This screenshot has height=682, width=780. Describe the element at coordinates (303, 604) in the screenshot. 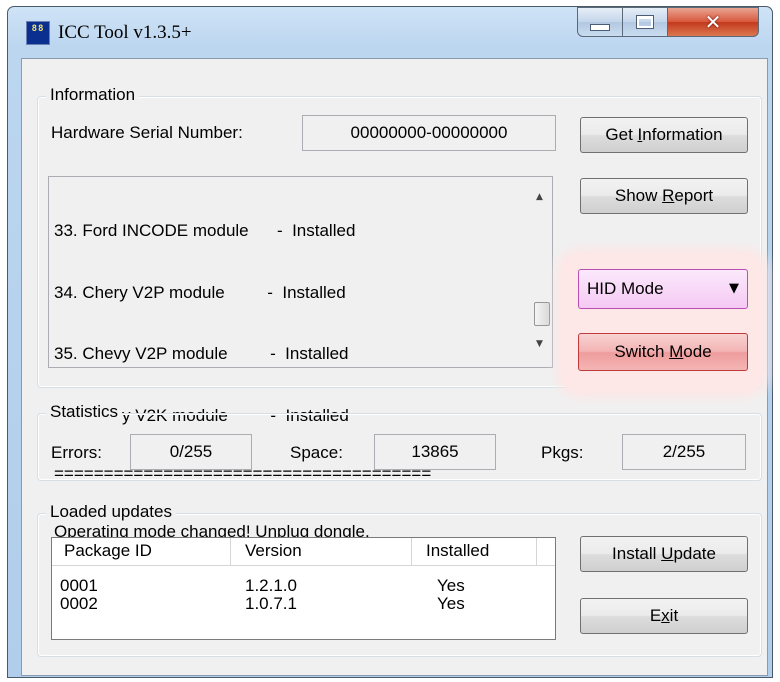

I see `table-row: 0002 1.0.7.1 Yes` at that location.